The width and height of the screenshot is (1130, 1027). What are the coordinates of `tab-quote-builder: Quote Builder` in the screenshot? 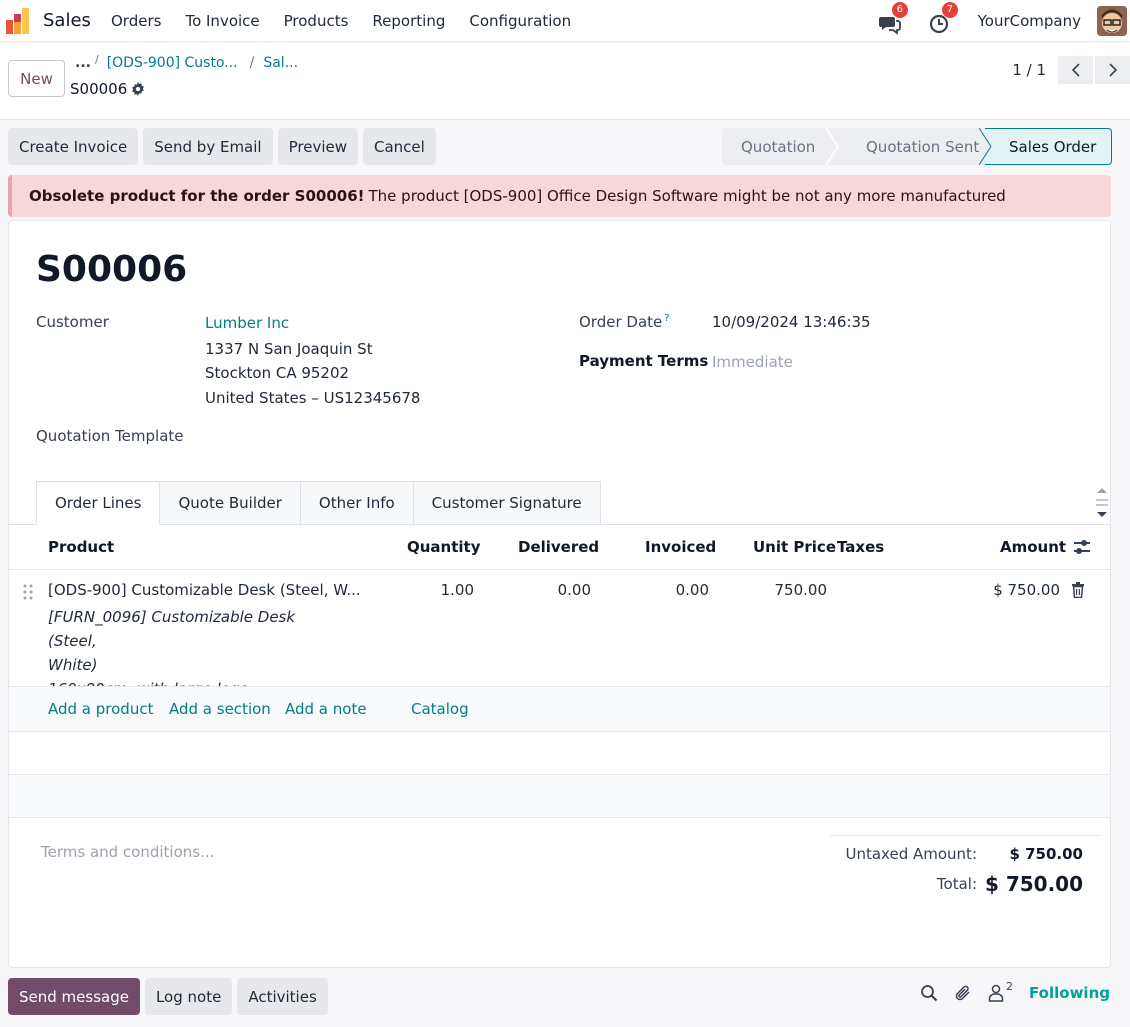 It's located at (230, 503).